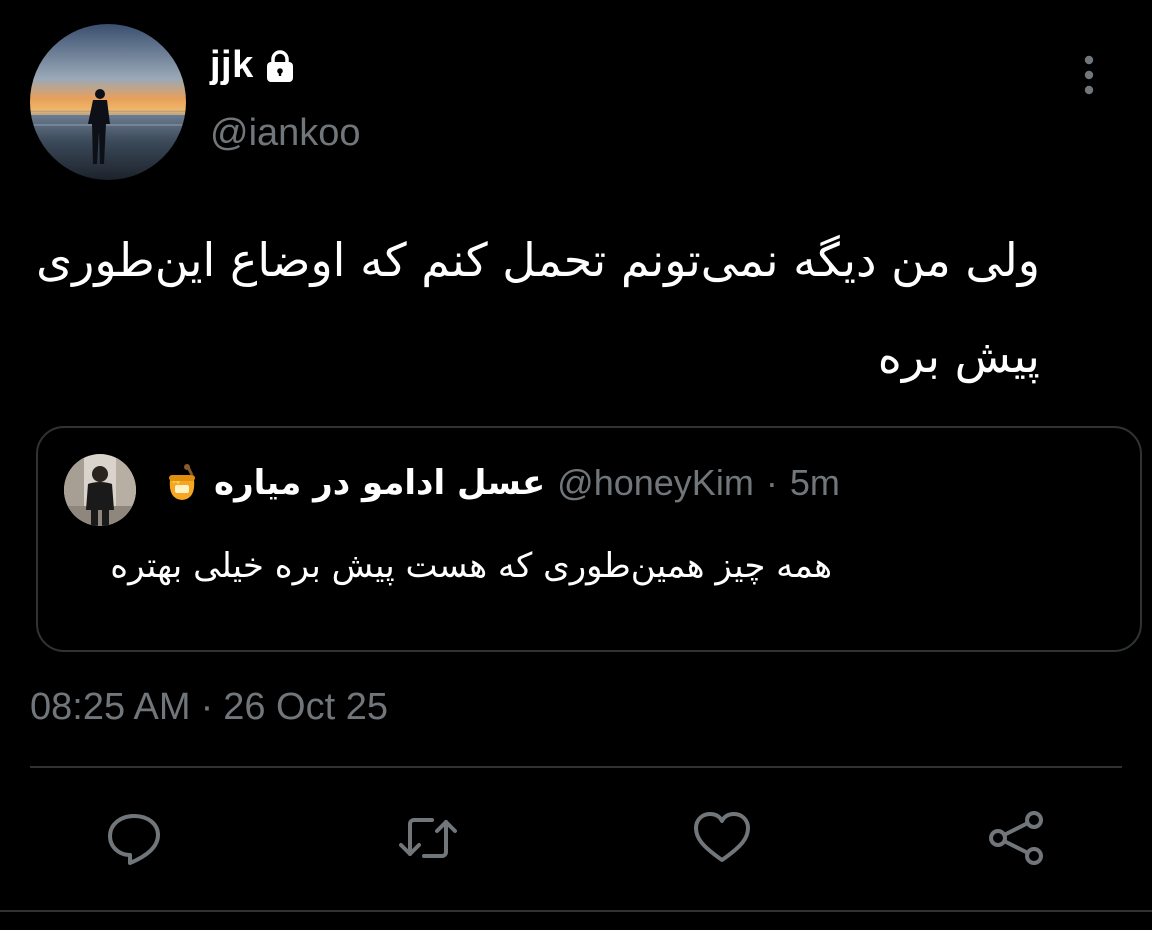 Image resolution: width=1152 pixels, height=930 pixels. Describe the element at coordinates (279, 65) in the screenshot. I see `lock-icon` at that location.